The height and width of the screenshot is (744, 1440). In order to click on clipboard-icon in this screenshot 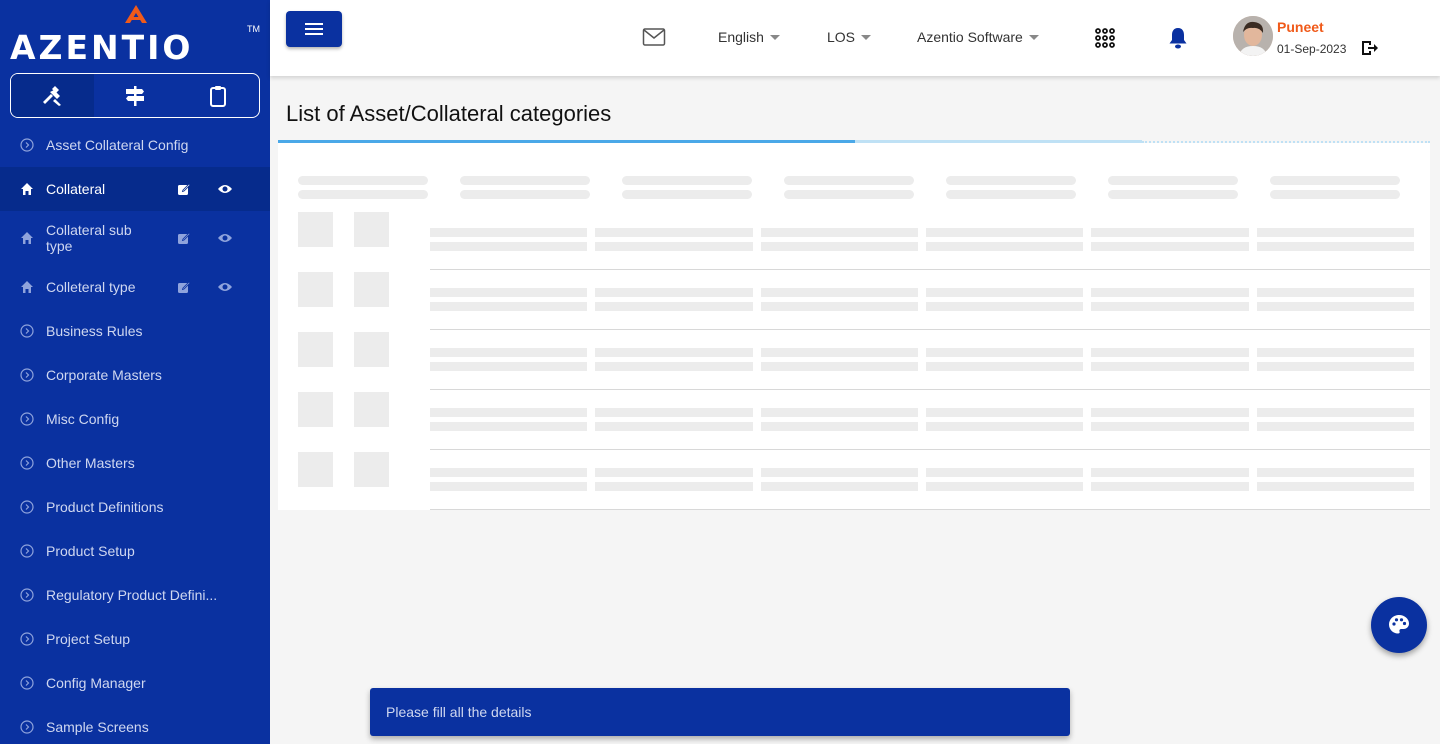, I will do `click(217, 96)`.